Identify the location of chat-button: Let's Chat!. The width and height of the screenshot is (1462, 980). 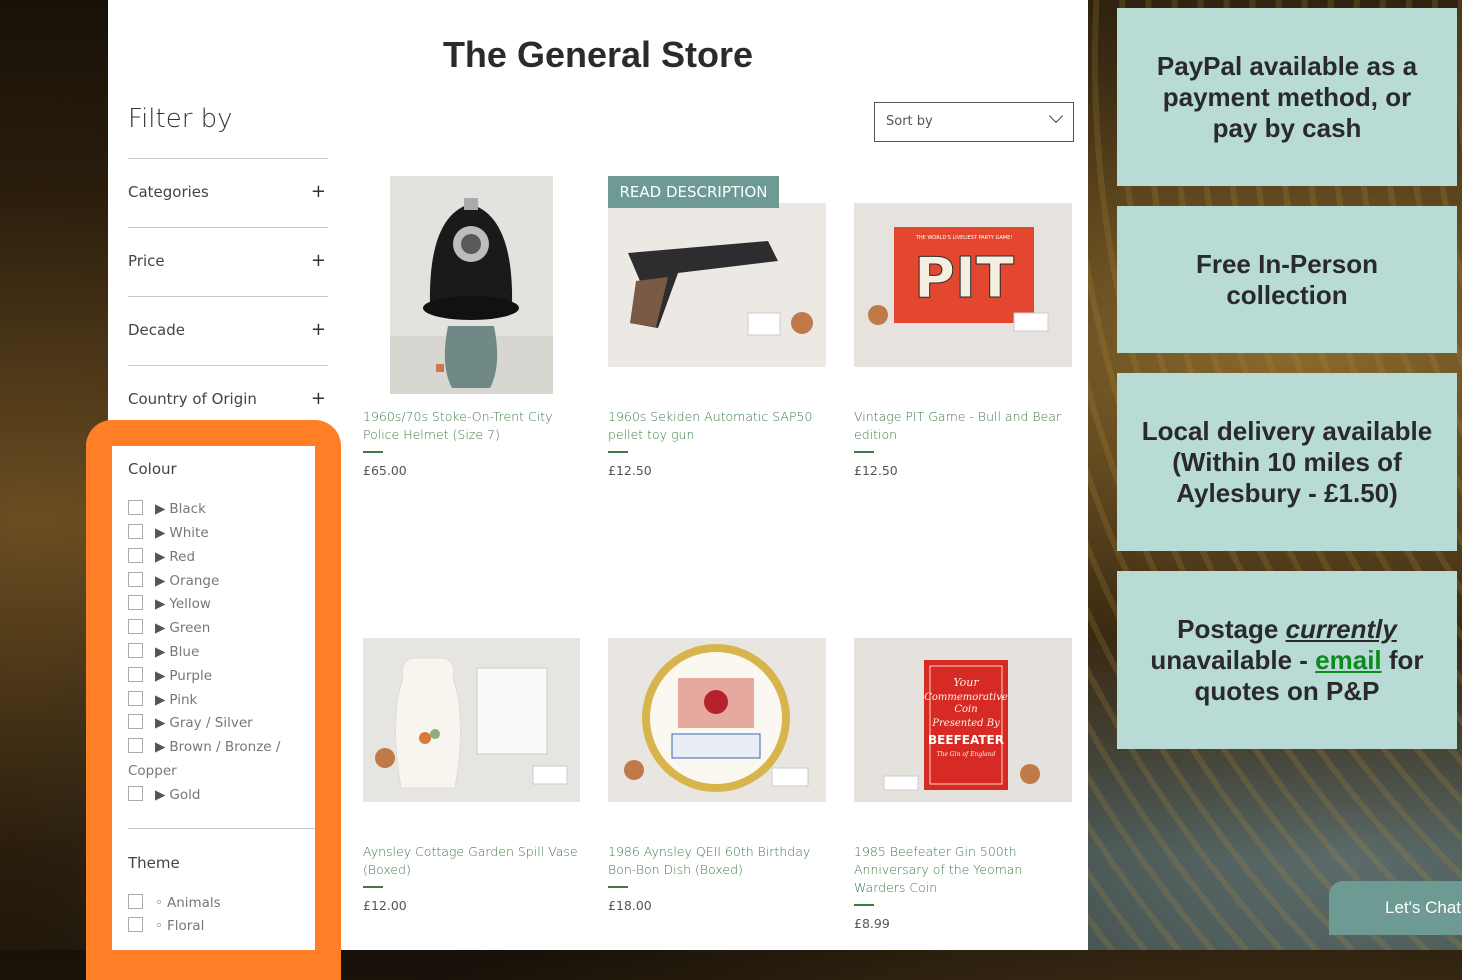
(1395, 908).